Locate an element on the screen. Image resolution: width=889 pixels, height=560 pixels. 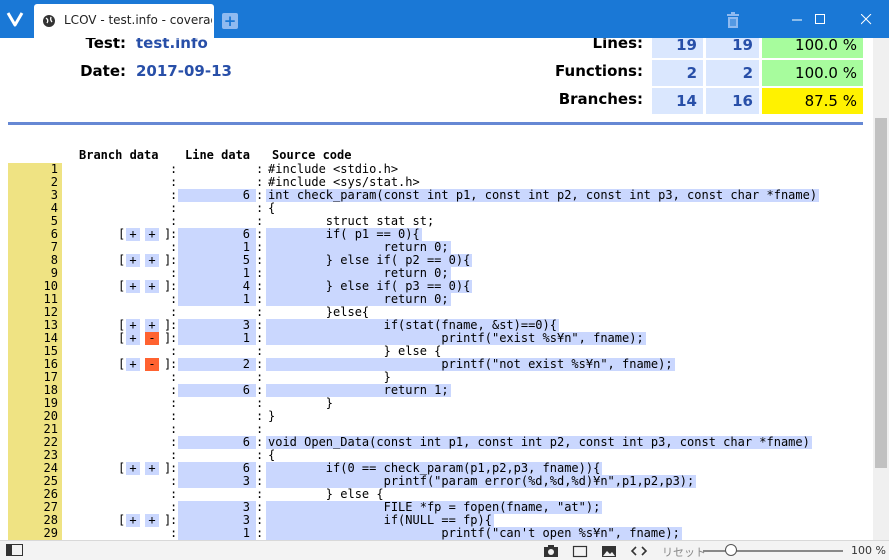
zoom-slider is located at coordinates (773, 551).